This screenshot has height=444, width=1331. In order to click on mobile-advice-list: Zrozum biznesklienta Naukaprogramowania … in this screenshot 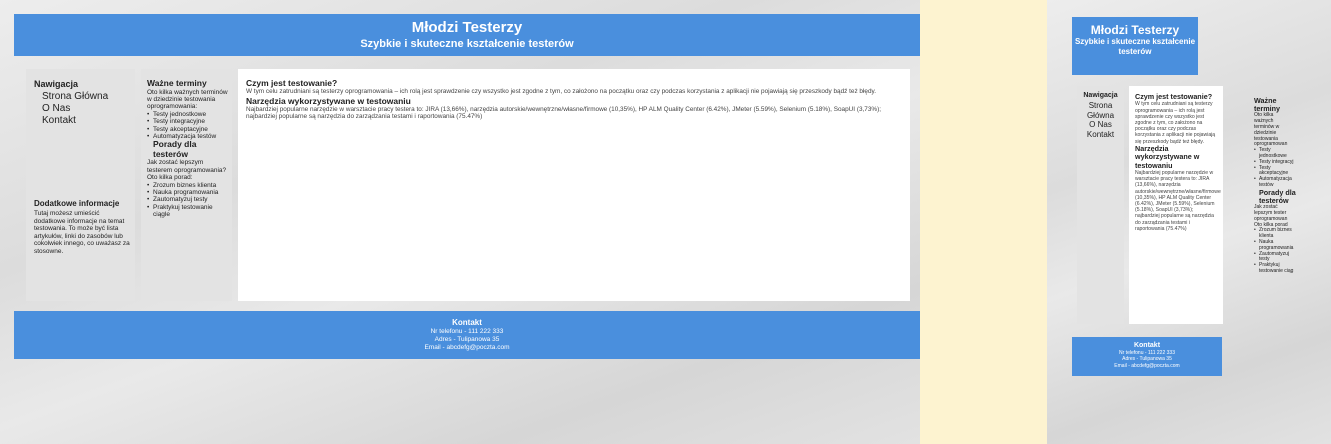, I will do `click(1292, 251)`.